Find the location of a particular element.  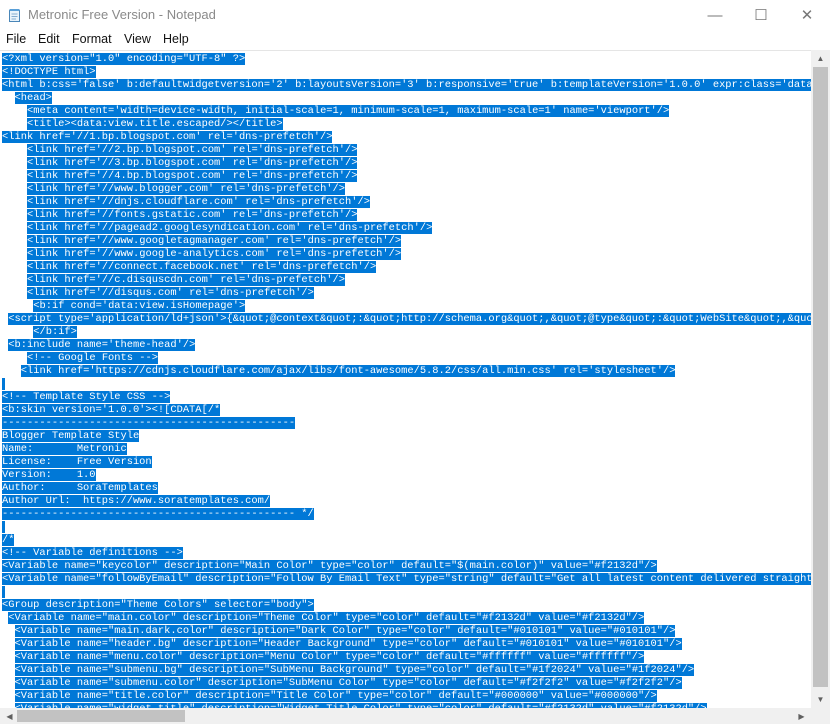

code-line: </b:if> is located at coordinates (39, 332).